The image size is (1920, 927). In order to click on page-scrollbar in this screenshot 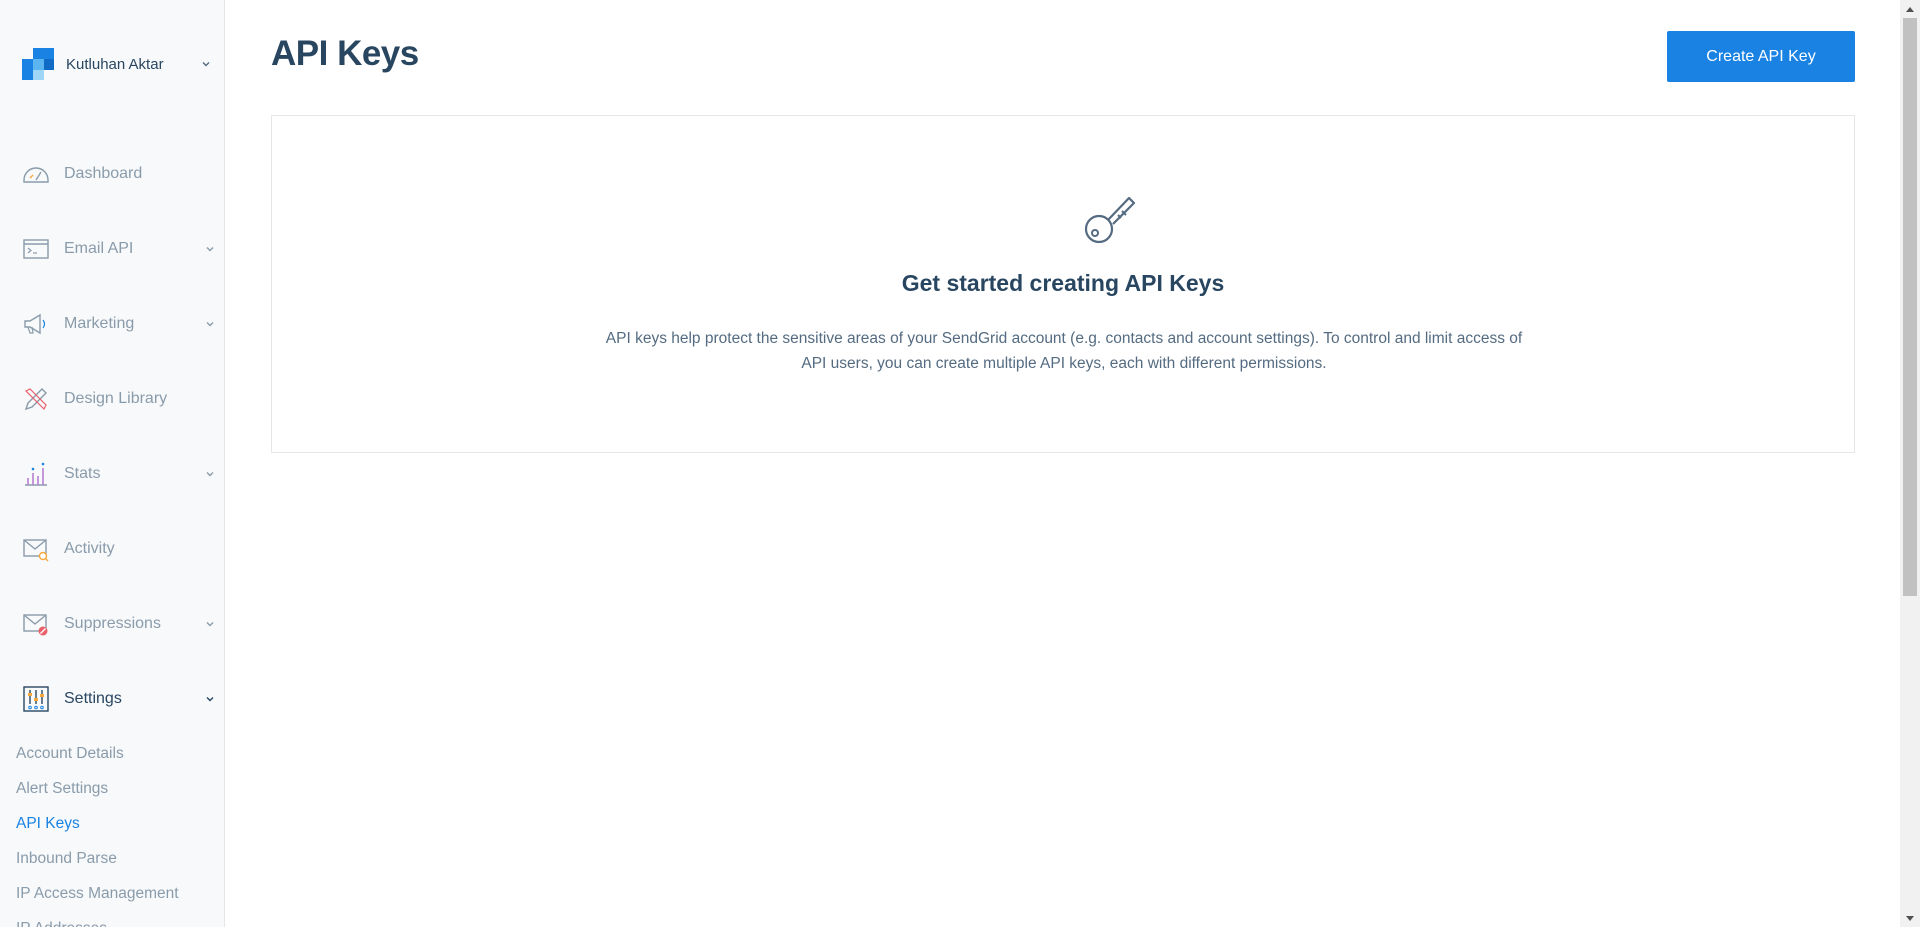, I will do `click(1910, 463)`.